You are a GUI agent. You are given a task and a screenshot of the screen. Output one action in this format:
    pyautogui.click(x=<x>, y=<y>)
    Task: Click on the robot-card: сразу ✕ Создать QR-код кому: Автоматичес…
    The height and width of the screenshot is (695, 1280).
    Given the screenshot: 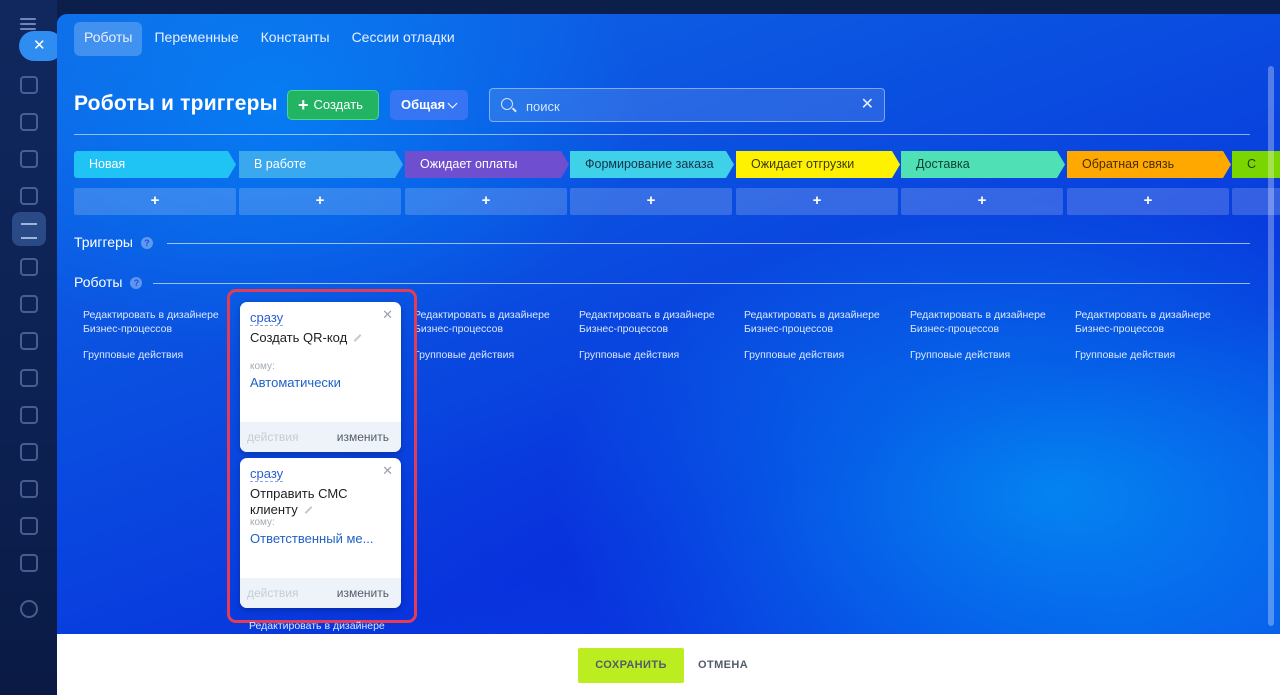 What is the action you would take?
    pyautogui.click(x=320, y=377)
    